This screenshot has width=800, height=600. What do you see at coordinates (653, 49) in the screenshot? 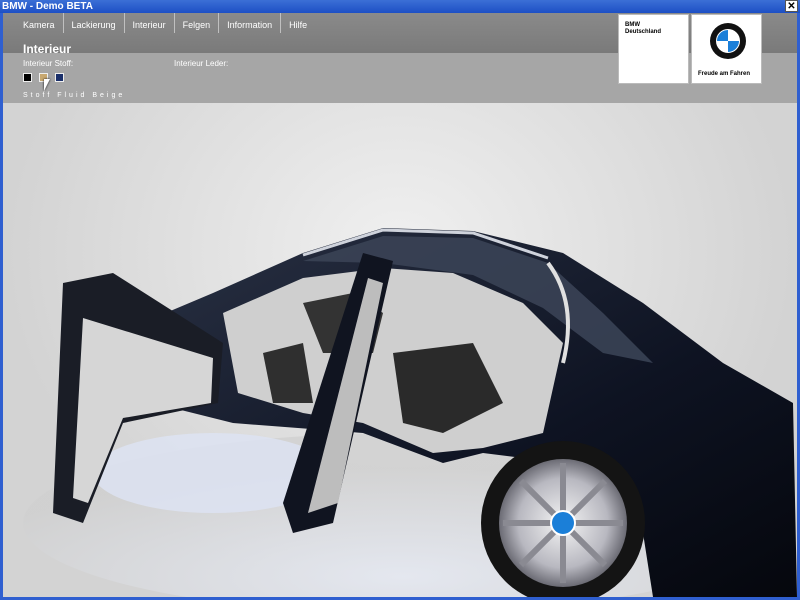
I see `brand-logo-box: BMW Deutschland` at bounding box center [653, 49].